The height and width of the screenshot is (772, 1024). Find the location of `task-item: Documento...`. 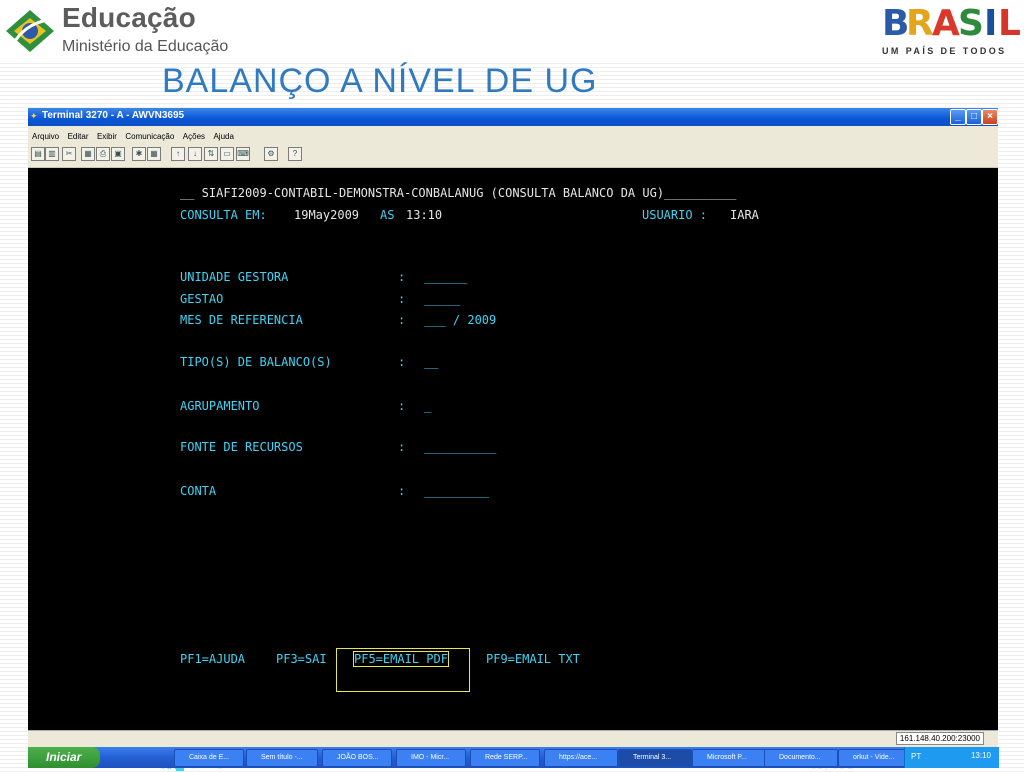

task-item: Documento... is located at coordinates (801, 758).